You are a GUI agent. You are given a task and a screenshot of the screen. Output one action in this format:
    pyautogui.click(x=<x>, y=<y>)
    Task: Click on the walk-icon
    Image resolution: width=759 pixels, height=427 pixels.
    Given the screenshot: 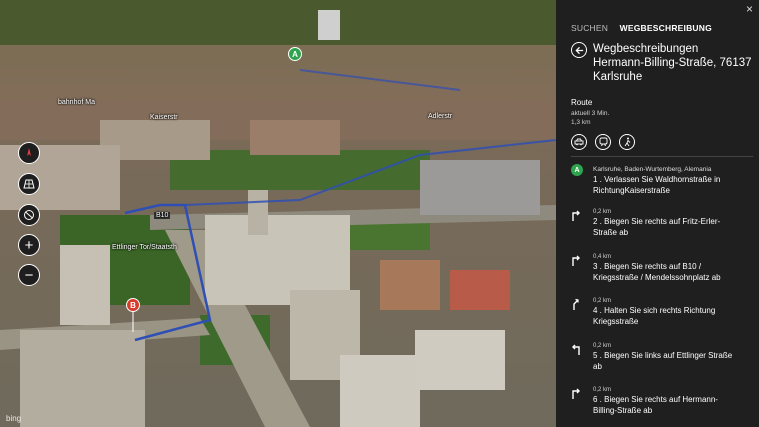 What is the action you would take?
    pyautogui.click(x=627, y=142)
    